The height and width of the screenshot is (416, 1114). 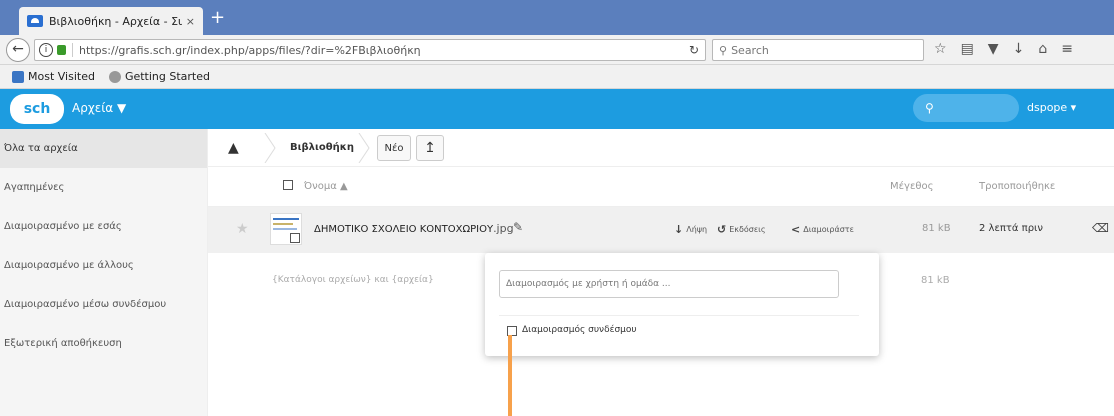 I want to click on download-label: Λήψη, so click(x=697, y=229).